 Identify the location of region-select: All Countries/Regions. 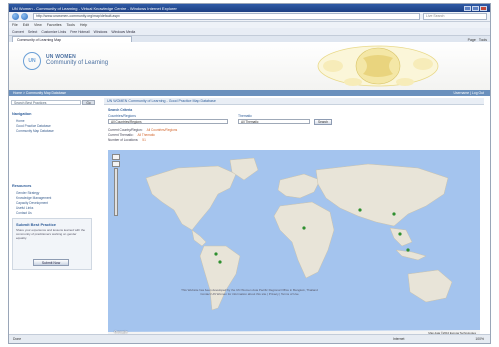
(168, 121).